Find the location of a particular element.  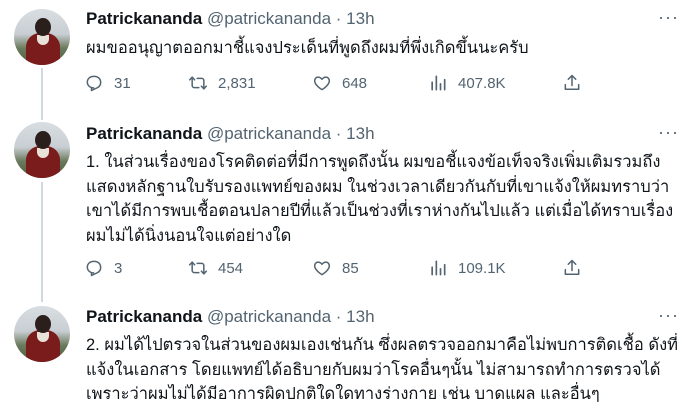

tweet-actions: 31 2,831 648 407.8K is located at coordinates (344, 85).